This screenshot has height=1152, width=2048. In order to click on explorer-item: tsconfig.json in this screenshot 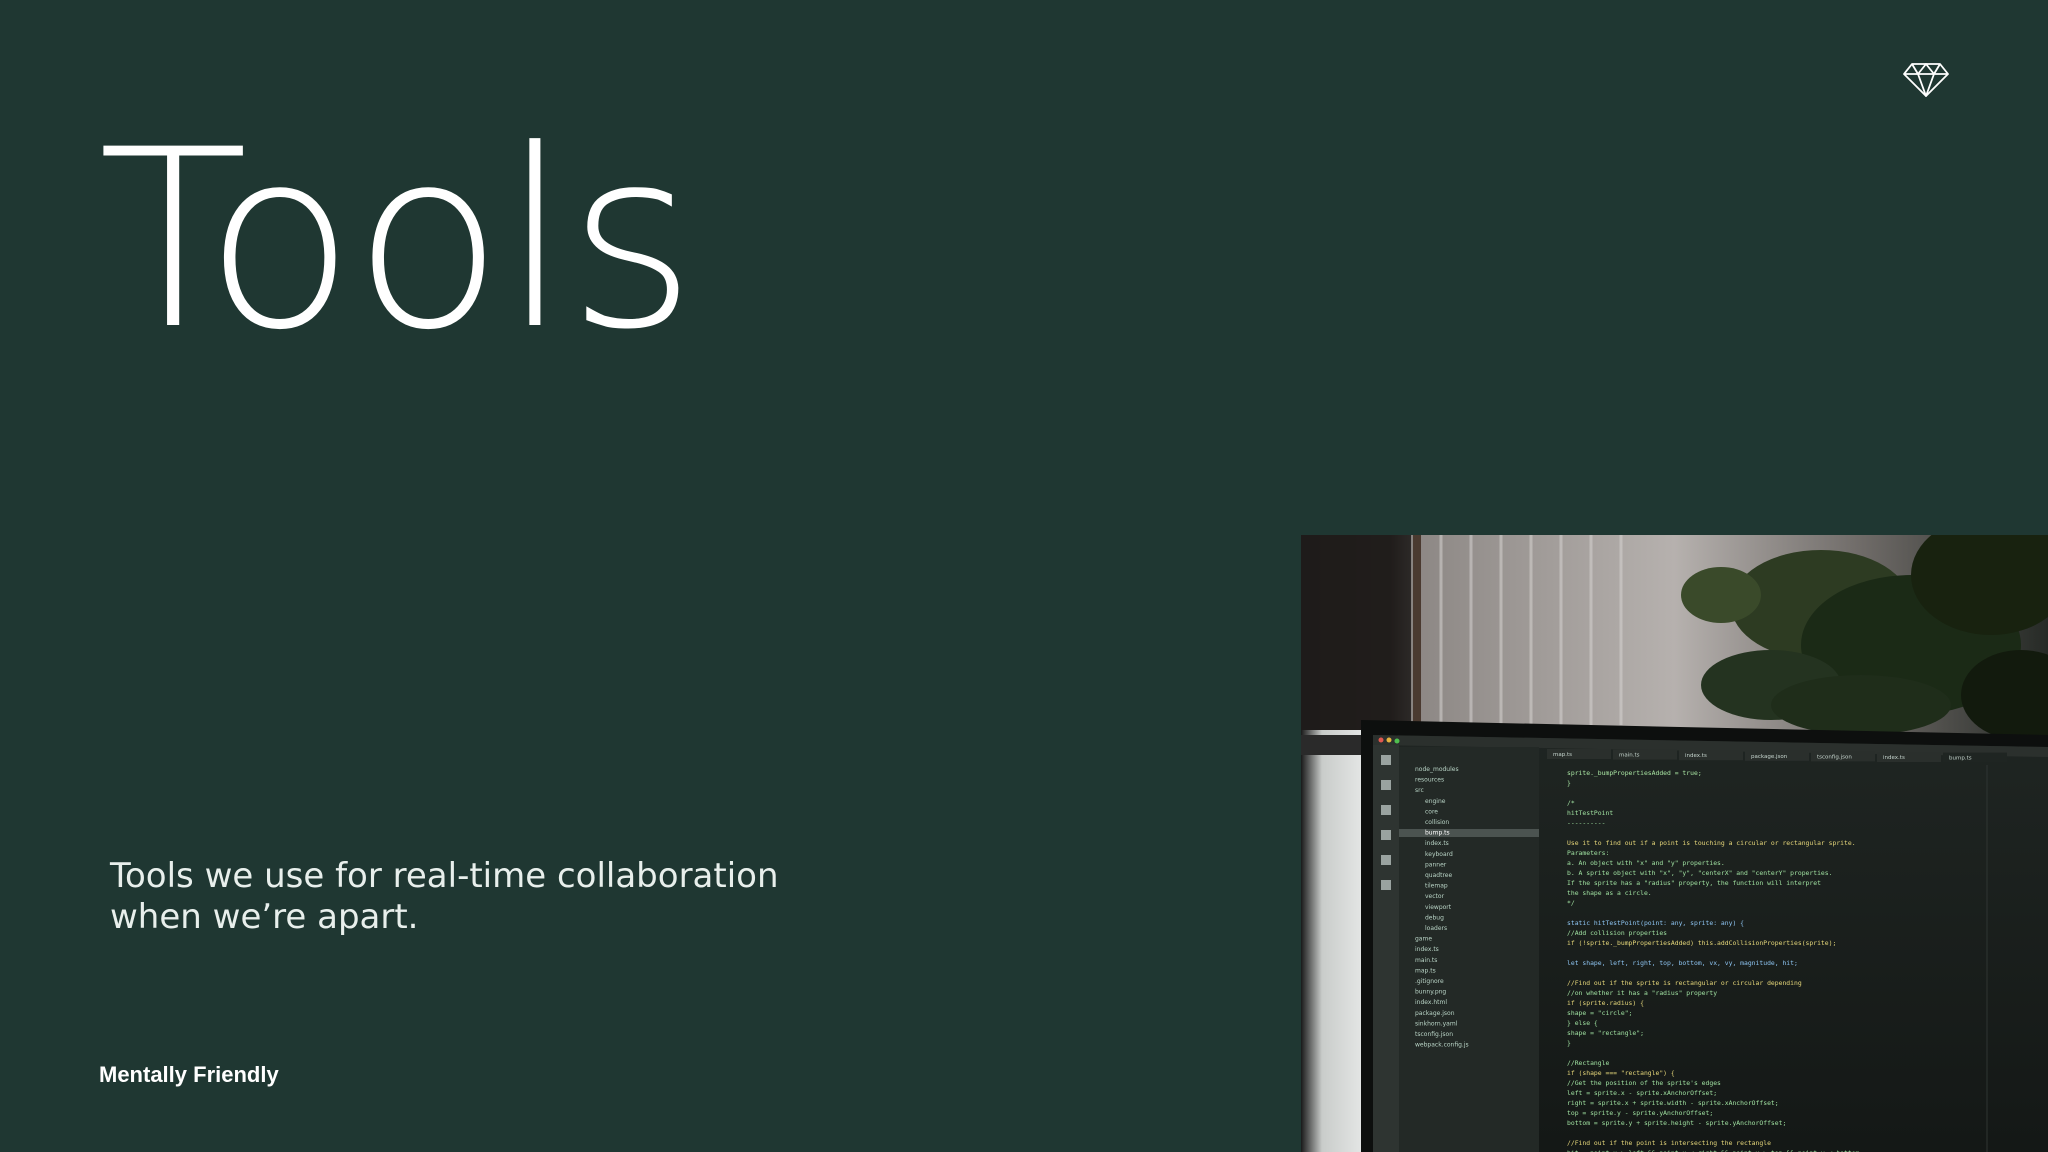, I will do `click(1434, 1034)`.